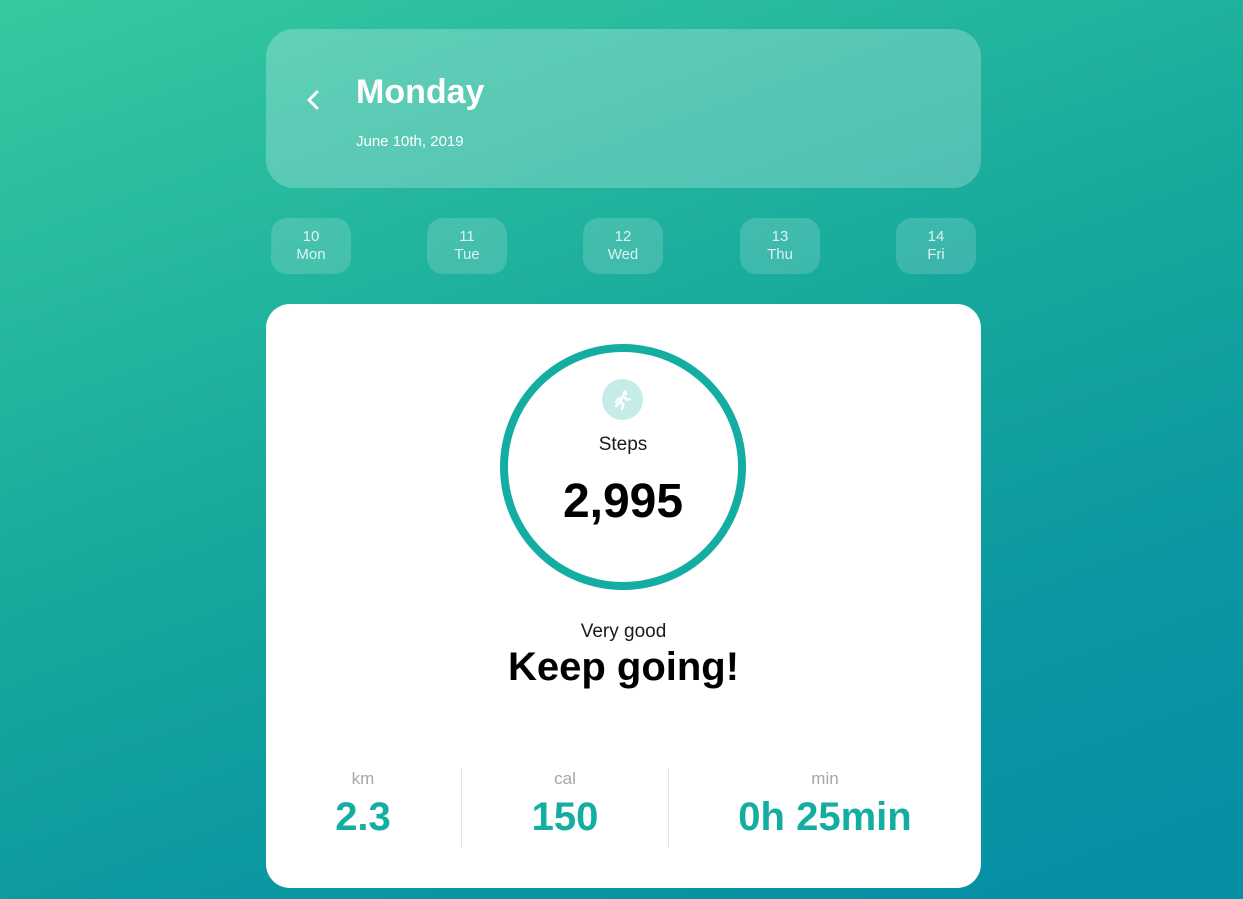 The image size is (1243, 899). Describe the element at coordinates (825, 778) in the screenshot. I see `duration-unit: min` at that location.